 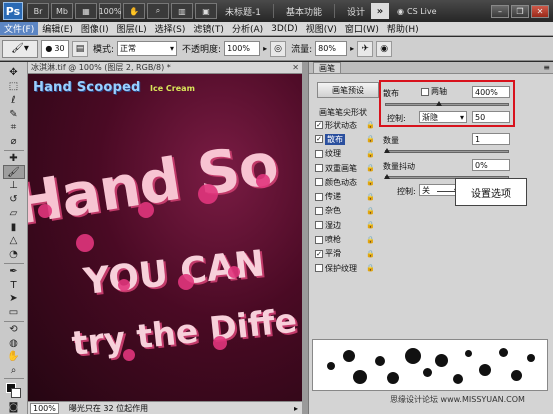 What do you see at coordinates (491, 92) in the screenshot?
I see `scatter-input: 400%` at bounding box center [491, 92].